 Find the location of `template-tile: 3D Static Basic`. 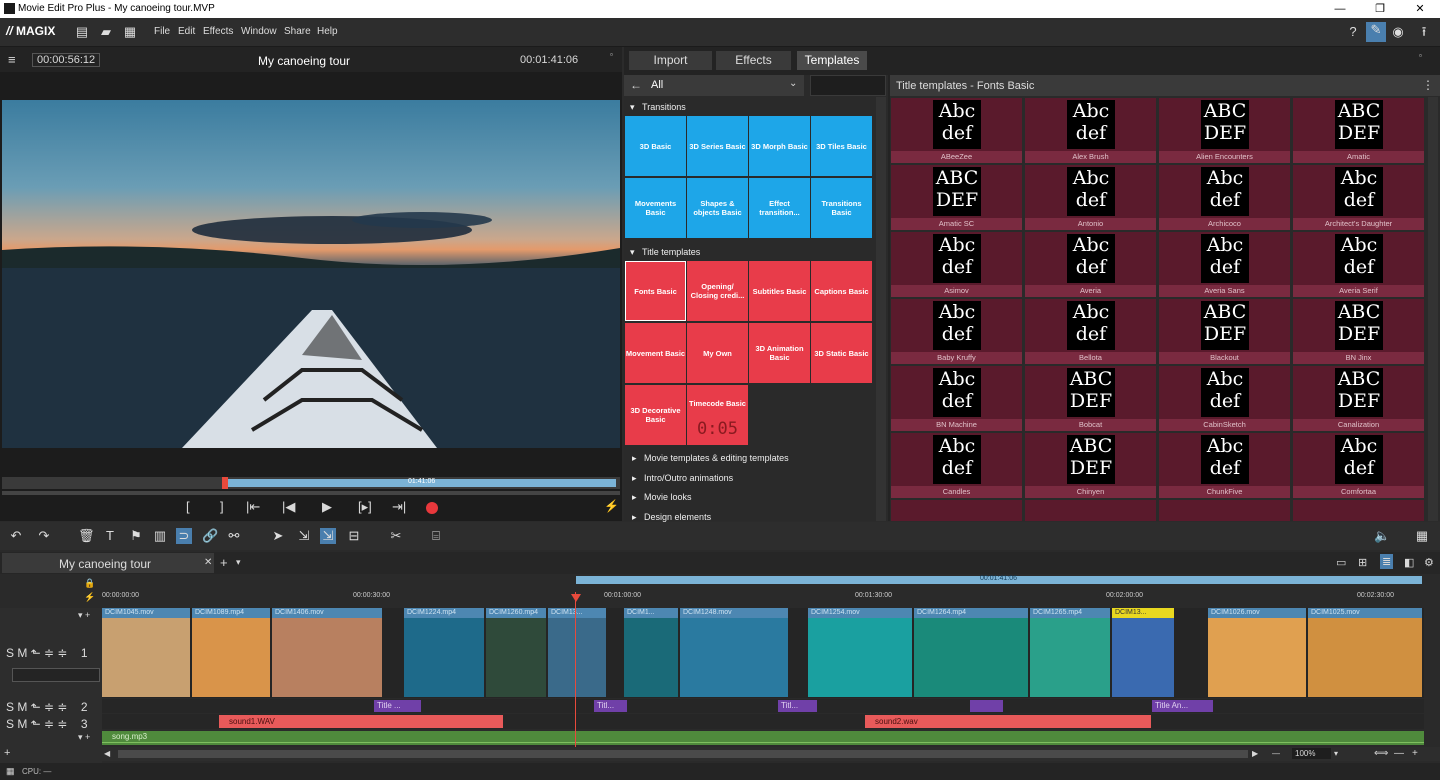

template-tile: 3D Static Basic is located at coordinates (841, 353).